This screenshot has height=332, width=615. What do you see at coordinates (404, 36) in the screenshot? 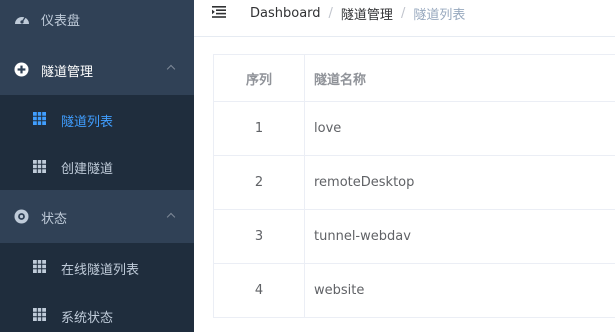
I see `header-divider` at bounding box center [404, 36].